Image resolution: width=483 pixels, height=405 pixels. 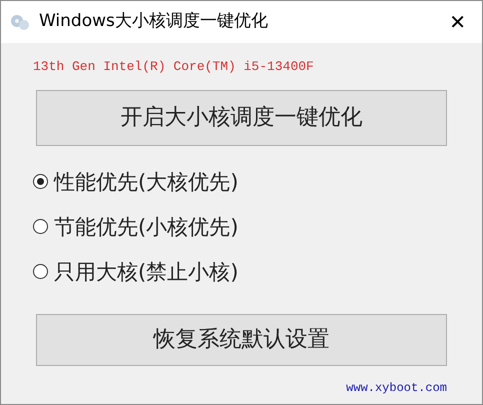 What do you see at coordinates (146, 226) in the screenshot?
I see `radio-label: 节能优先(小核优先)` at bounding box center [146, 226].